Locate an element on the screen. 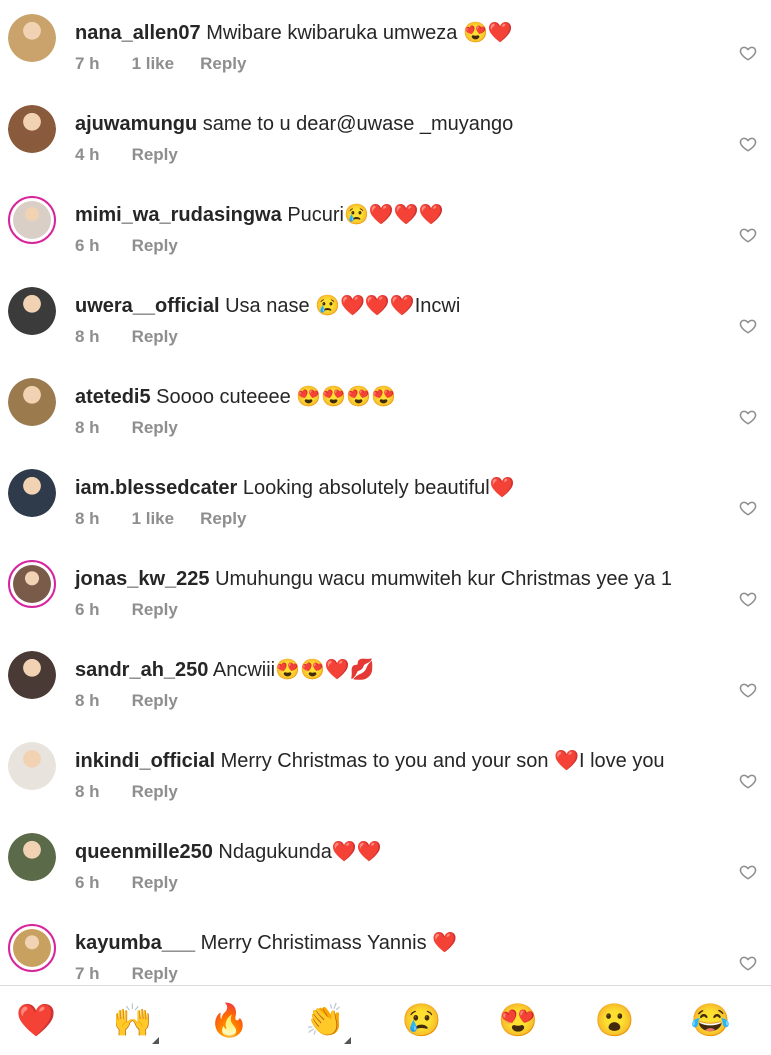 Image resolution: width=771 pixels, height=1055 pixels. comment-username: uwera__official is located at coordinates (147, 306).